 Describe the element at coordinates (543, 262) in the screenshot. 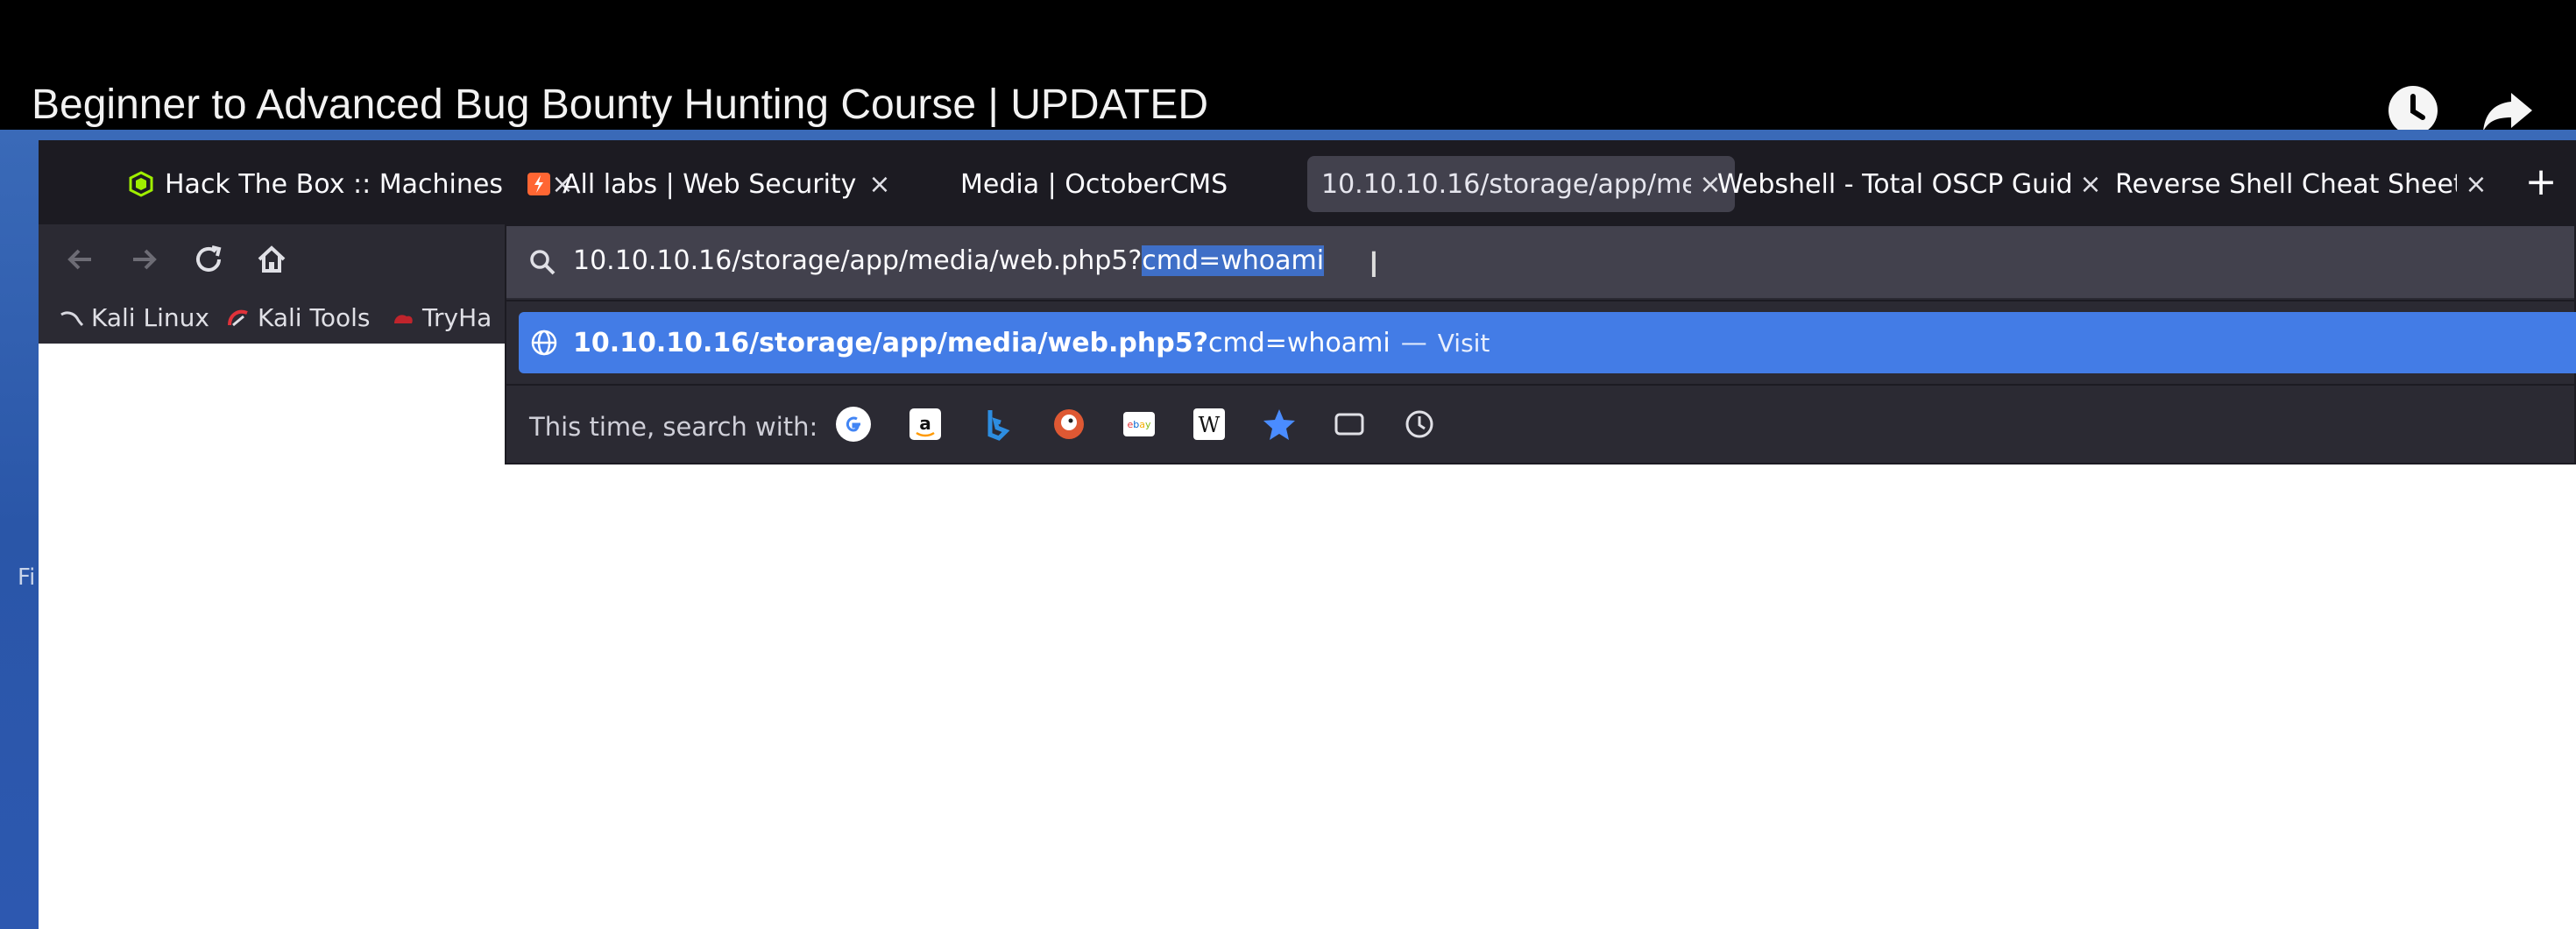

I see `search-icon` at that location.